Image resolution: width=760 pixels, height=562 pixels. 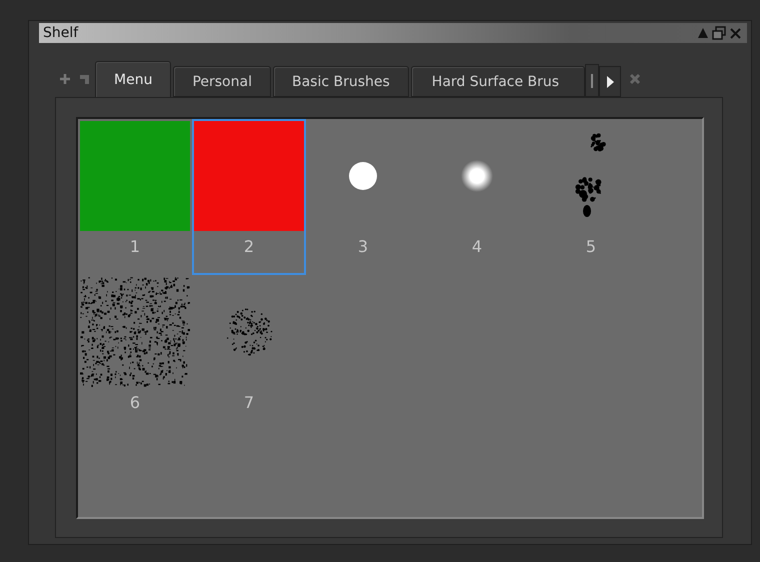 What do you see at coordinates (135, 246) in the screenshot?
I see `brush-number: 1` at bounding box center [135, 246].